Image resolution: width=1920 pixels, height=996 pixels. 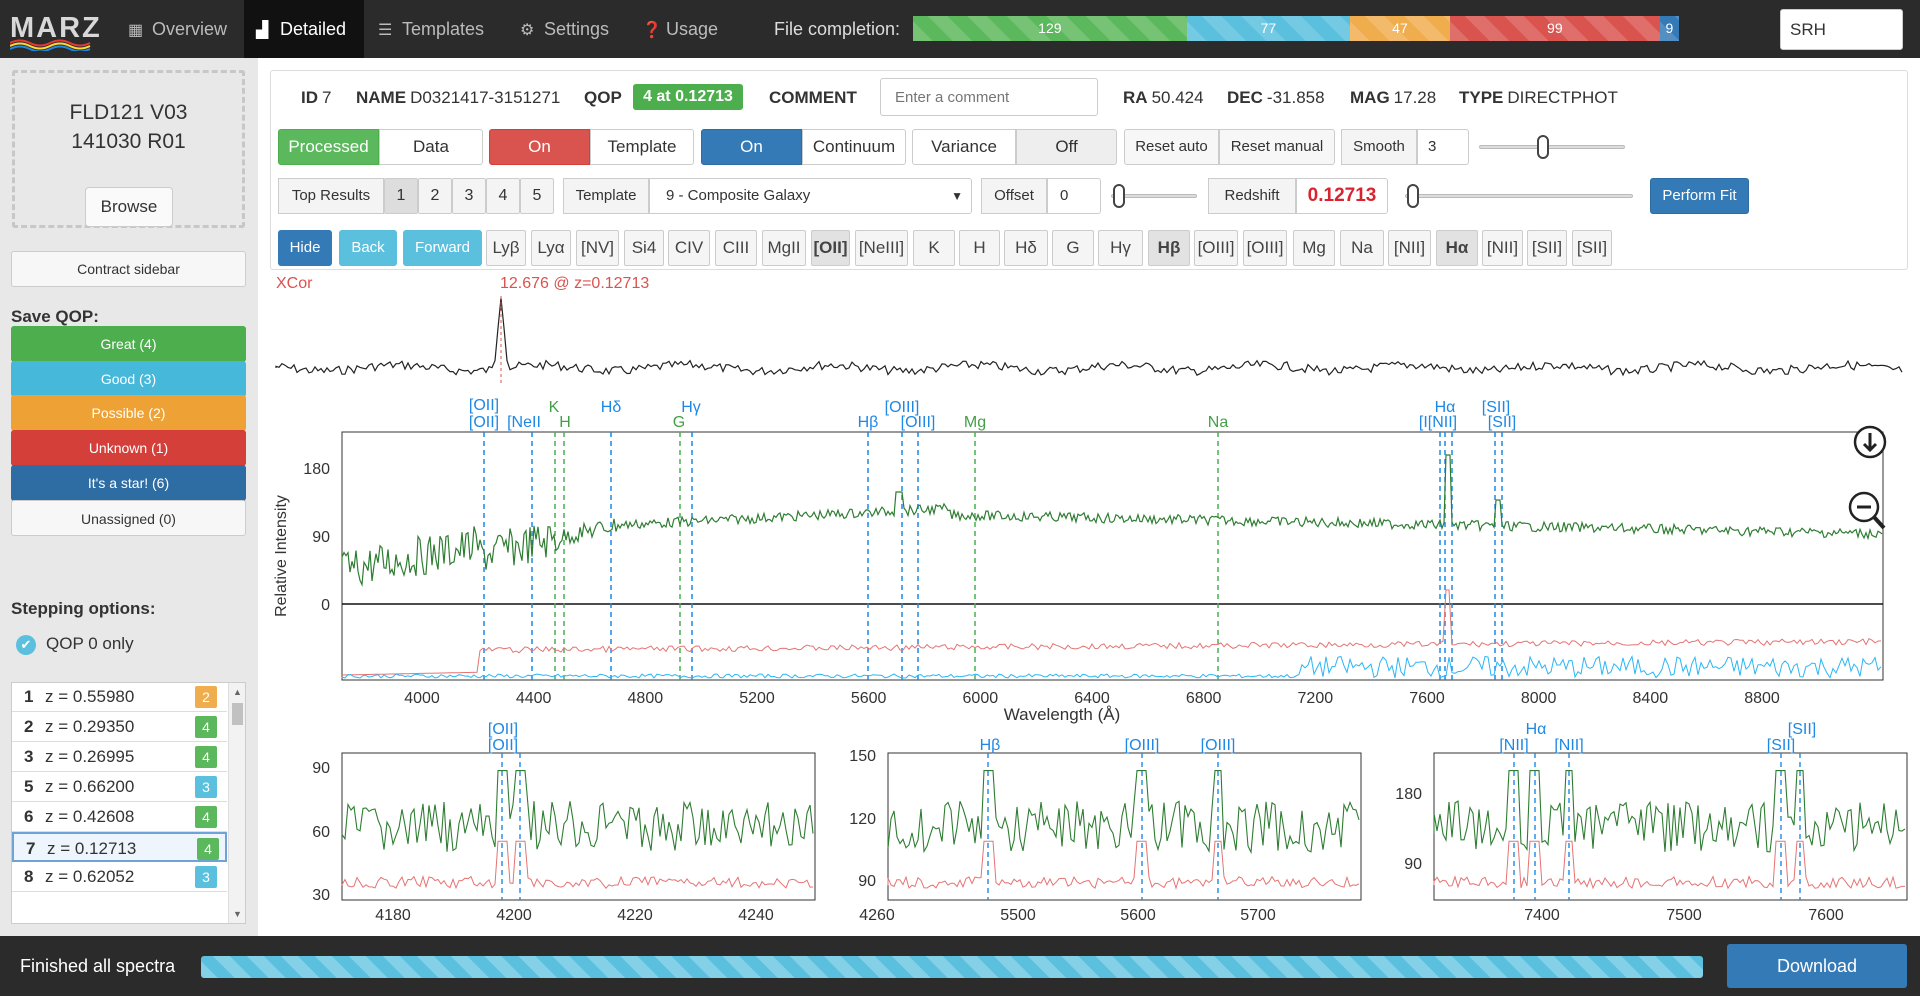 I want to click on emission-line-label: [OIII], so click(x=918, y=422).